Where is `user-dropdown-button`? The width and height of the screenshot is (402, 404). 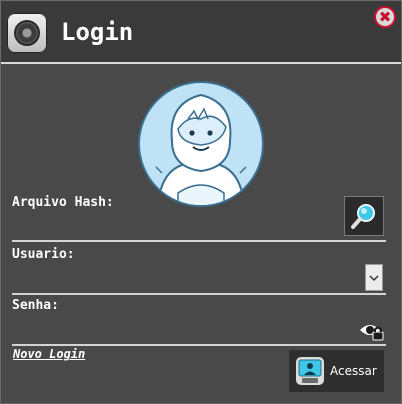
user-dropdown-button is located at coordinates (374, 277).